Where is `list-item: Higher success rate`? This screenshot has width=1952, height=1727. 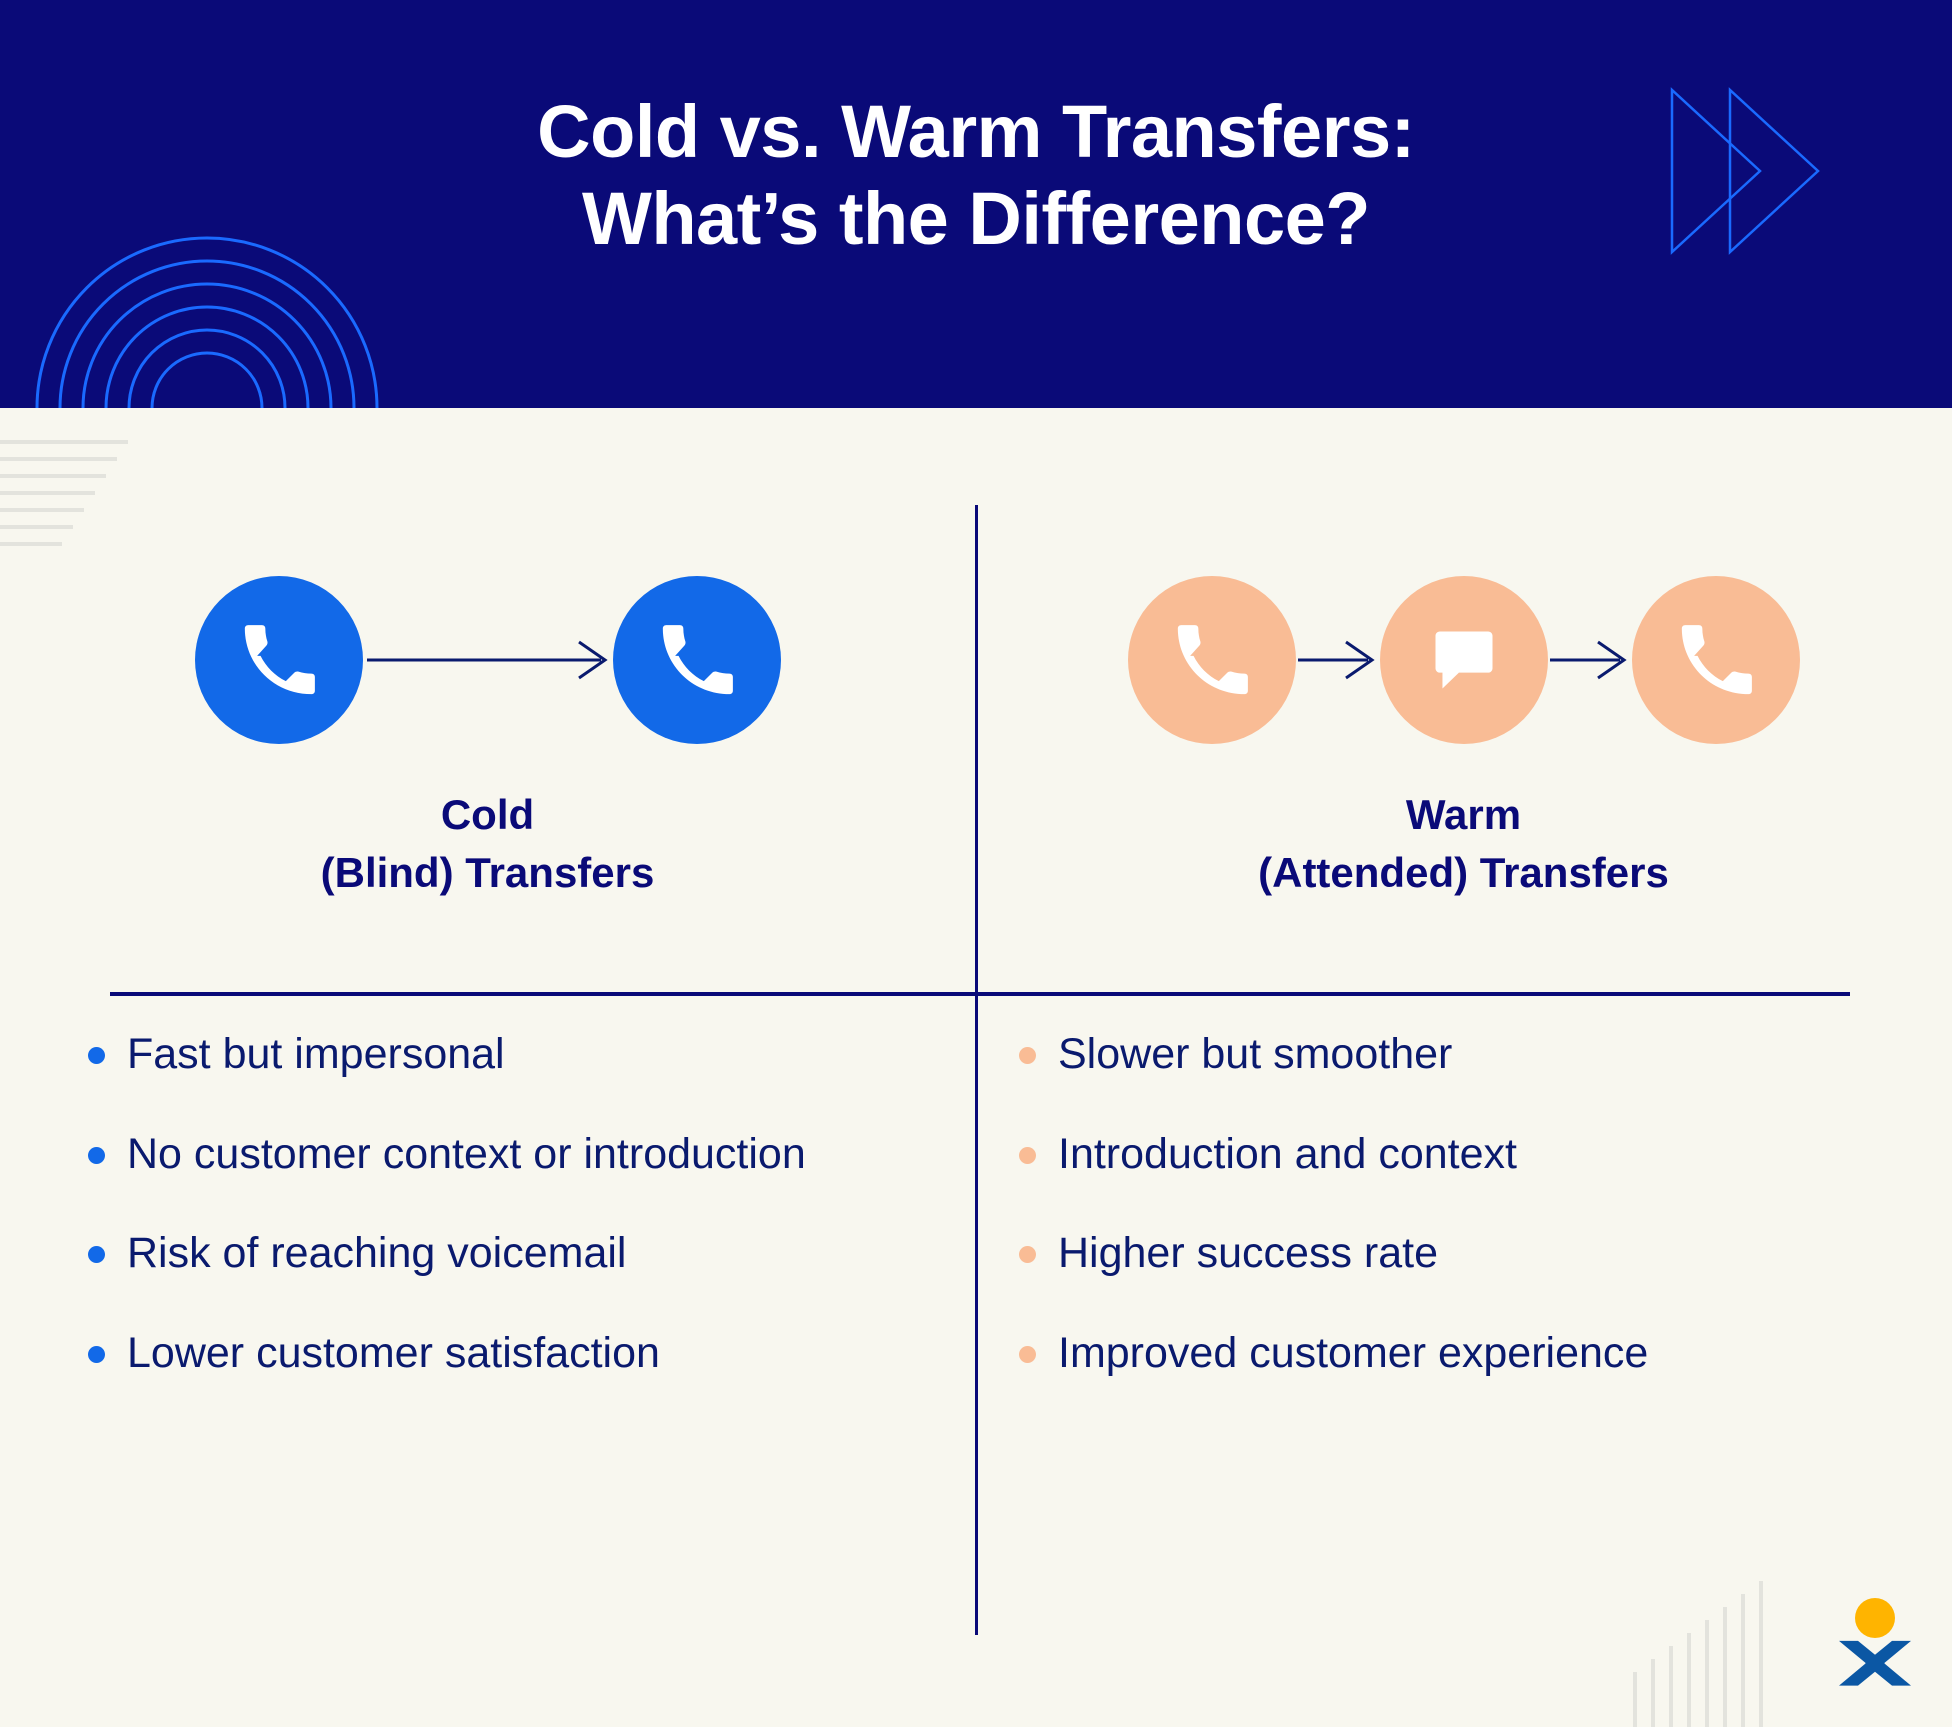
list-item: Higher success rate is located at coordinates (1470, 1254).